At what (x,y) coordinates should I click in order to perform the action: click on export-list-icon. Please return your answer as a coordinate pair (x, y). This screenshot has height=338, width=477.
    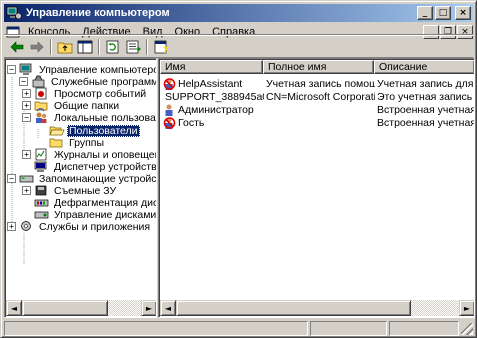
    Looking at the image, I should click on (133, 47).